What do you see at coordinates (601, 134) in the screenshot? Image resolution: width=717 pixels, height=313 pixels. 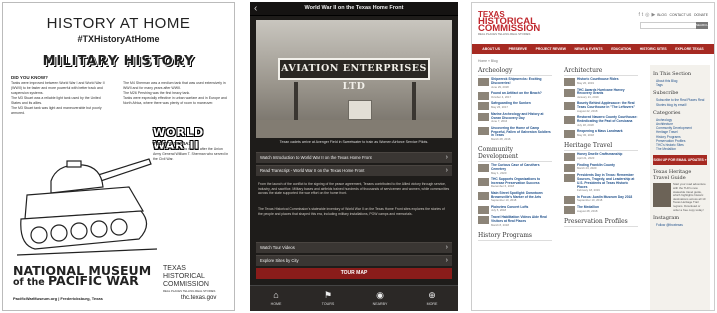 I see `article-item: Reopening a Mass Landmark May 30, 2018` at bounding box center [601, 134].